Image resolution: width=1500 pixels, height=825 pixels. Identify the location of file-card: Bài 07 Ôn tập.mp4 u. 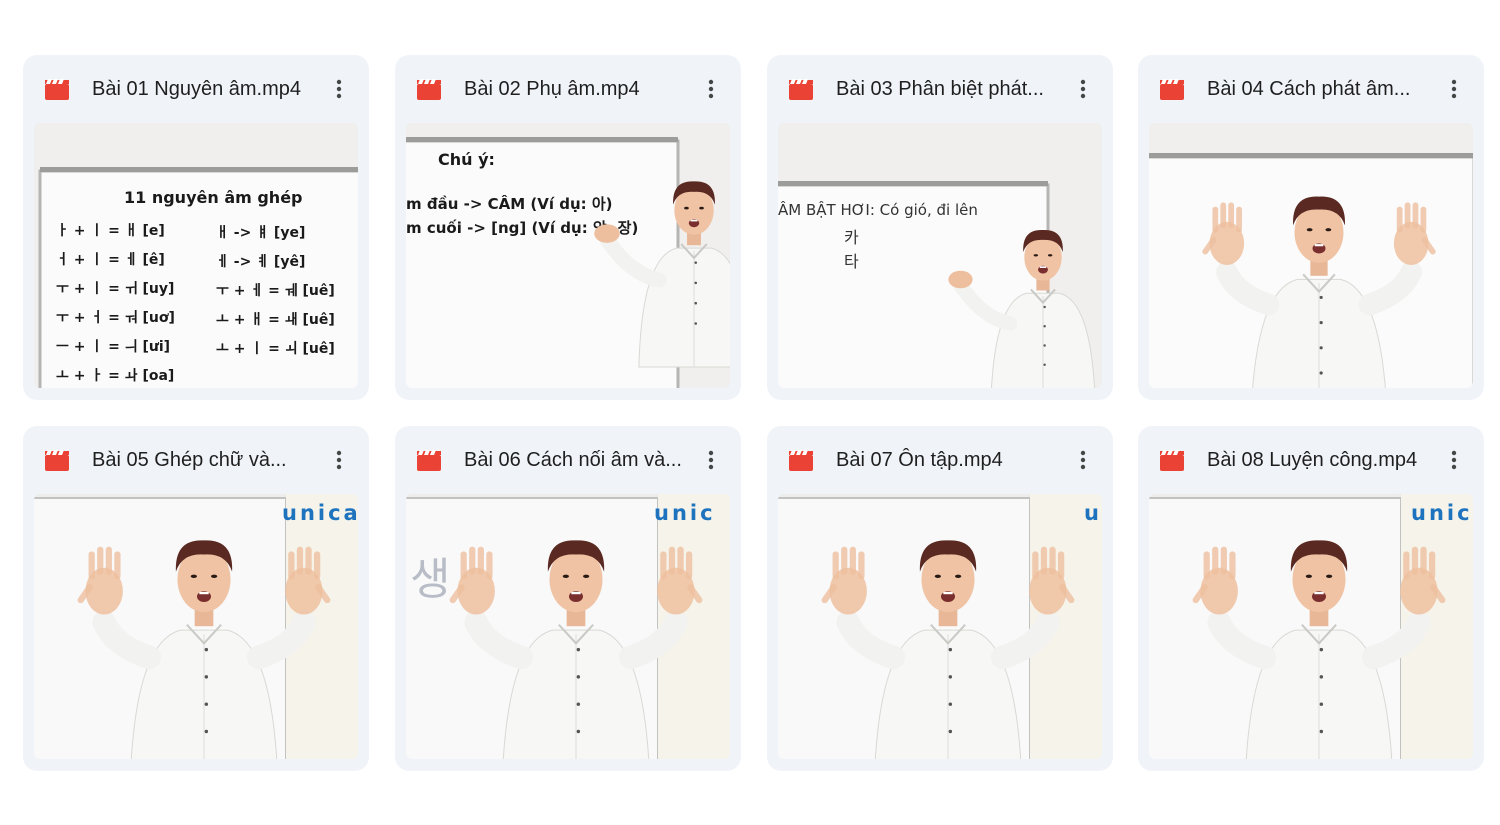
(940, 598).